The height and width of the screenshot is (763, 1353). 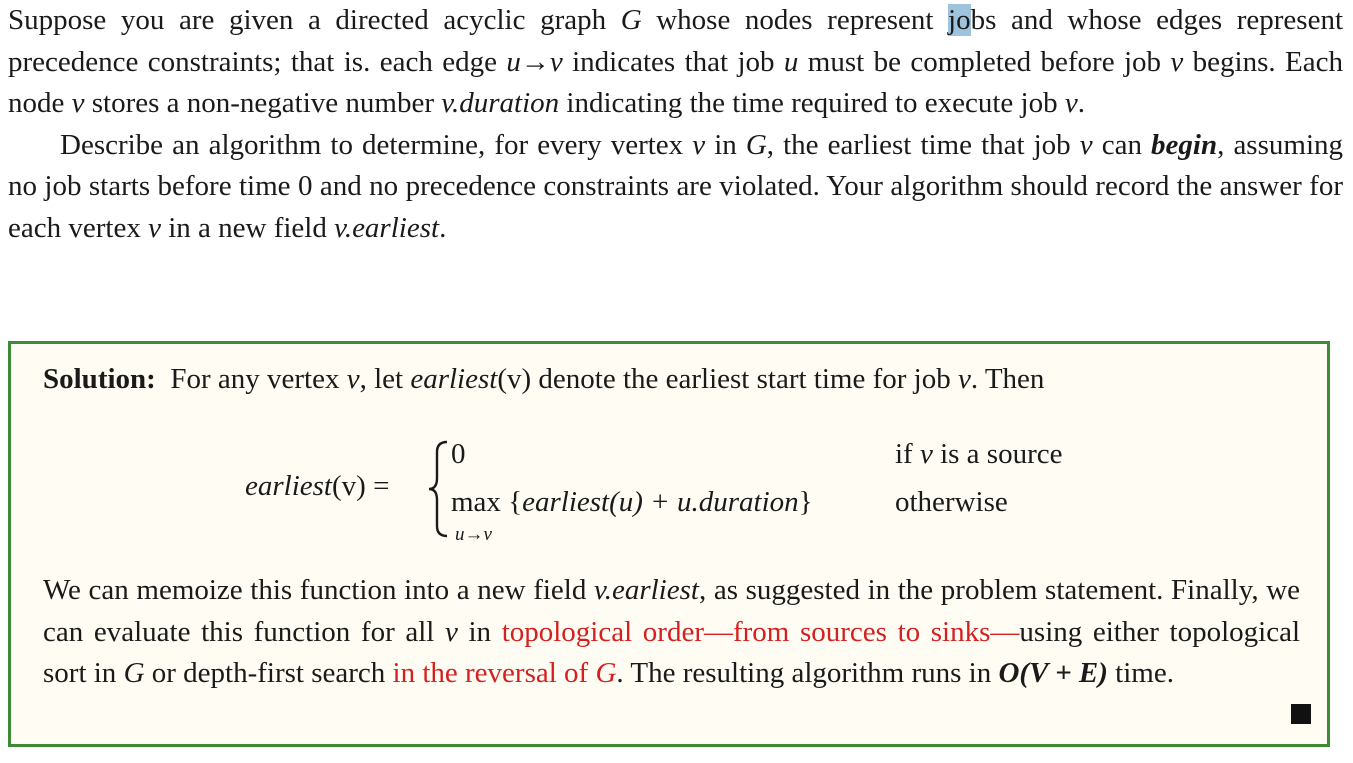 I want to click on selected-text-highlight: jo, so click(x=959, y=20).